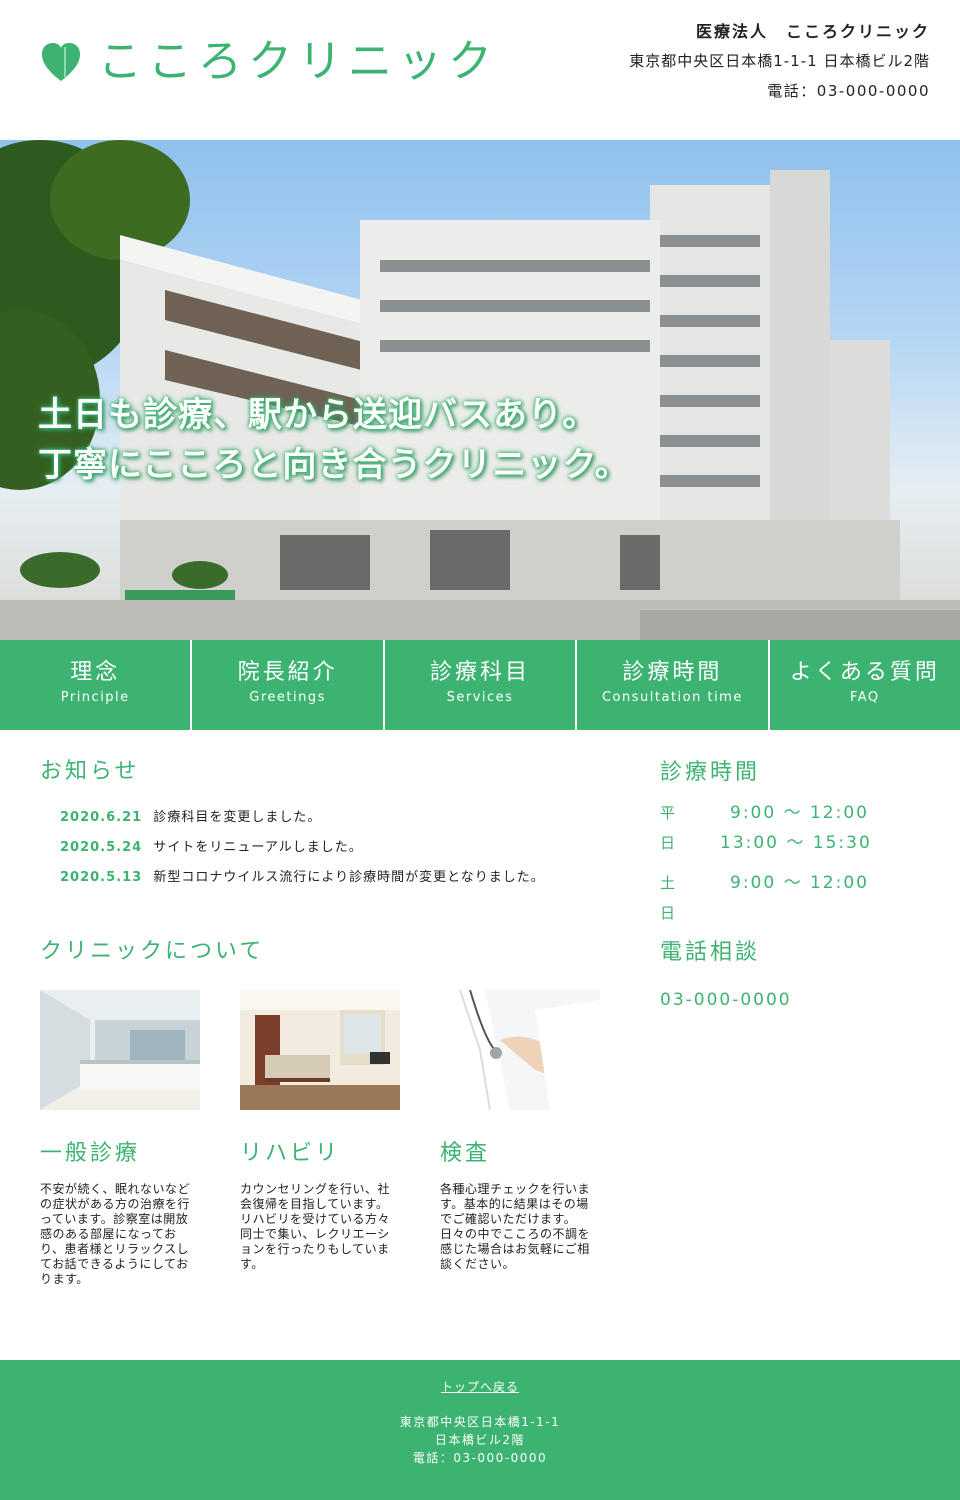 The height and width of the screenshot is (1500, 960). I want to click on news-item: 2020.5.24 サイトをリニューアルしました。, so click(302, 848).